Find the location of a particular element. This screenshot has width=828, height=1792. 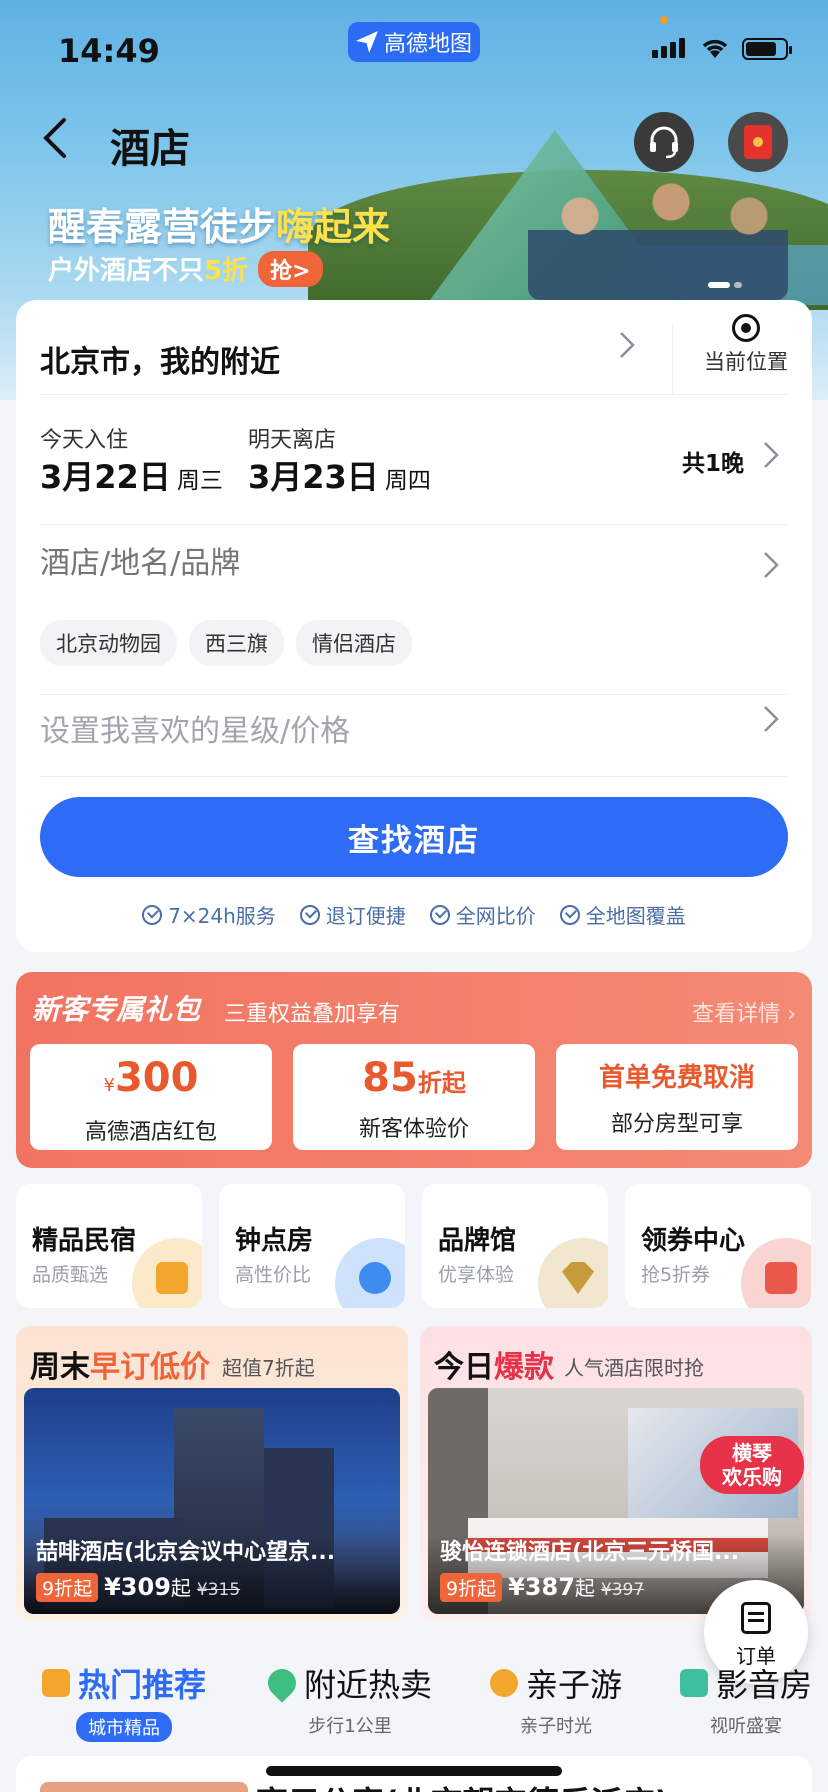

banner-grab-button: 抢> is located at coordinates (290, 268).